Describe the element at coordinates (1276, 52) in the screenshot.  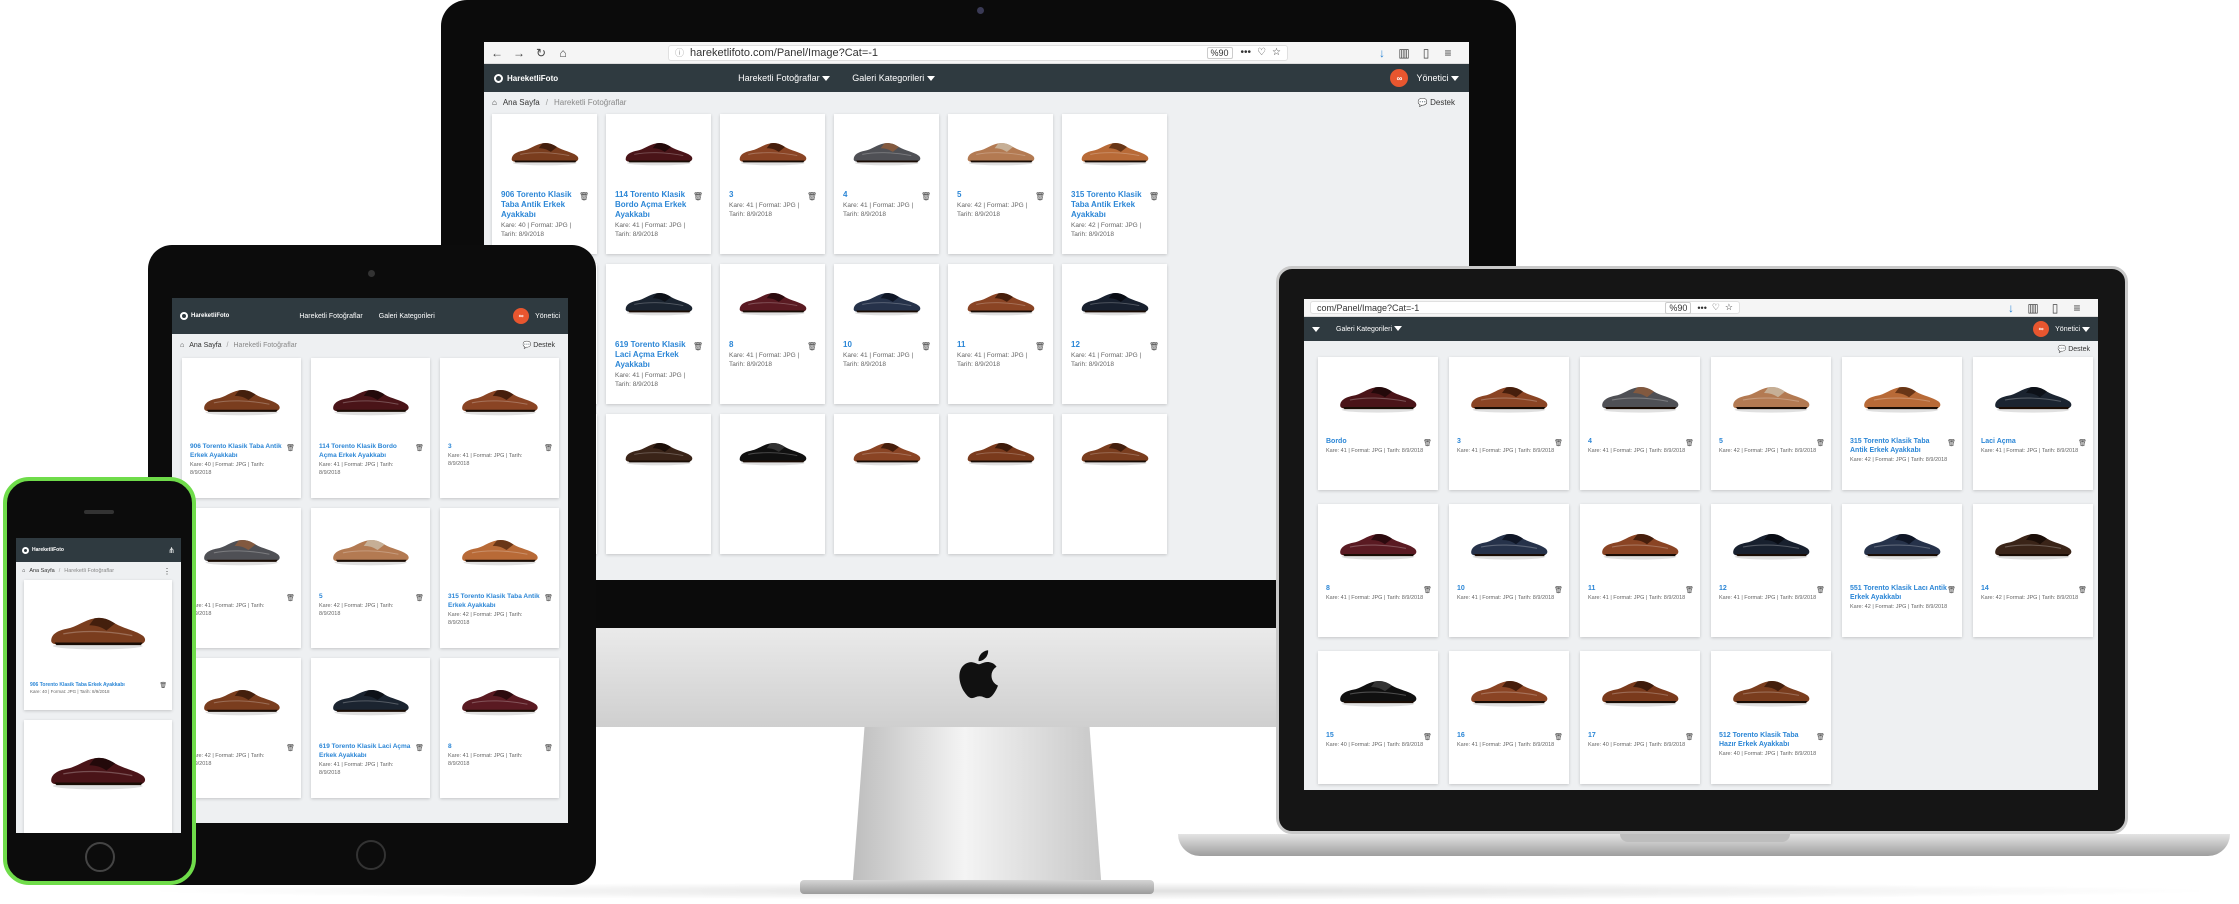
I see `bookmark-star-icon: ☆` at that location.